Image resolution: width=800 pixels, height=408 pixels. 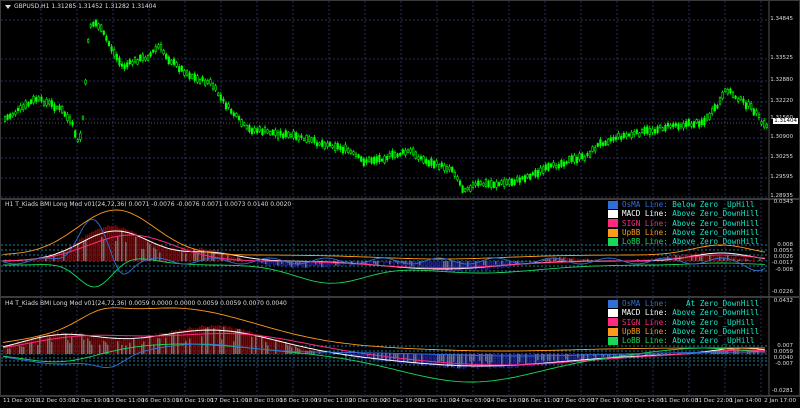 What do you see at coordinates (575, 401) in the screenshot?
I see `time-axis-label: 27 Dec 03:00` at bounding box center [575, 401].